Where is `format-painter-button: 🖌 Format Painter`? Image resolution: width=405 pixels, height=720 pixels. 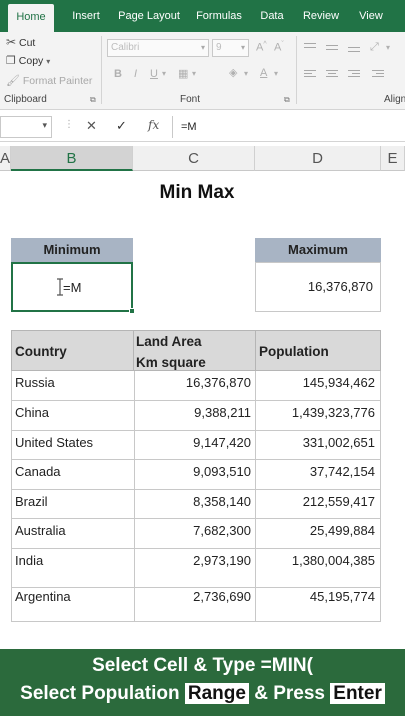 format-painter-button: 🖌 Format Painter is located at coordinates (49, 80).